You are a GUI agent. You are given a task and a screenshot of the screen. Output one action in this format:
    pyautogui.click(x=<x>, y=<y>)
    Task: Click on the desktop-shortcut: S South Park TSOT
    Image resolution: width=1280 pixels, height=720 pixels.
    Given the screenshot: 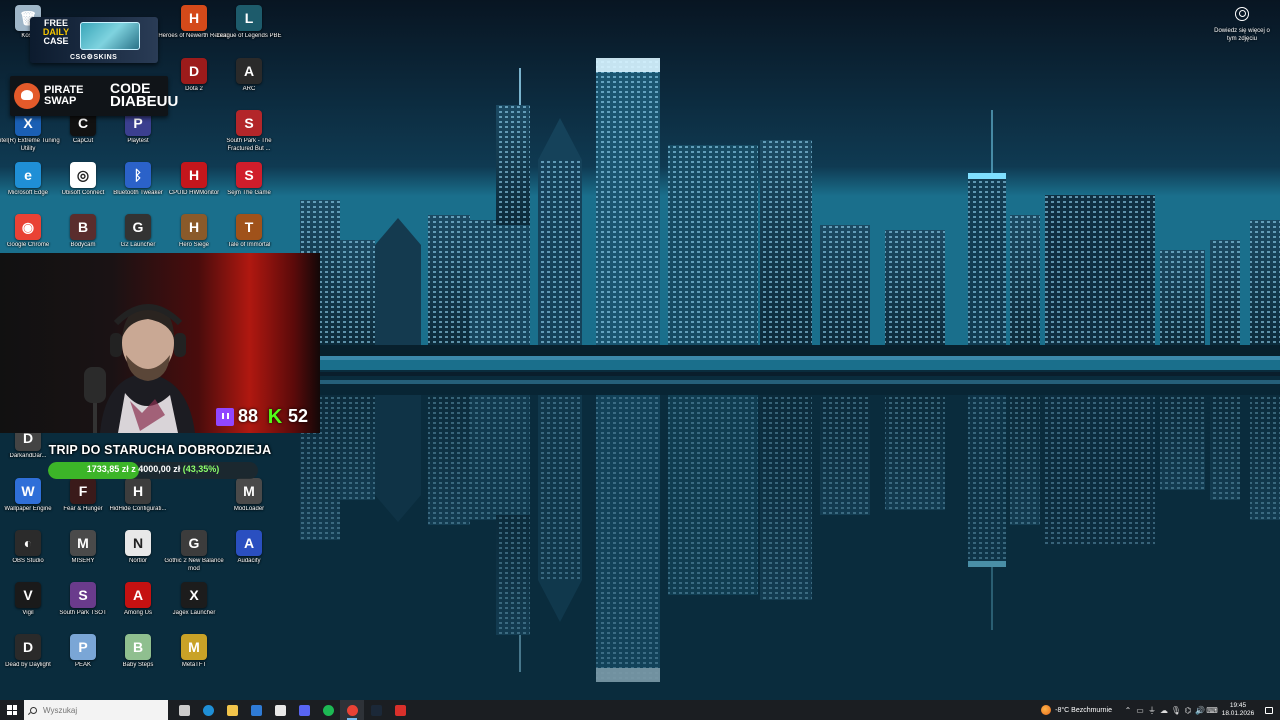 What is the action you would take?
    pyautogui.click(x=83, y=607)
    